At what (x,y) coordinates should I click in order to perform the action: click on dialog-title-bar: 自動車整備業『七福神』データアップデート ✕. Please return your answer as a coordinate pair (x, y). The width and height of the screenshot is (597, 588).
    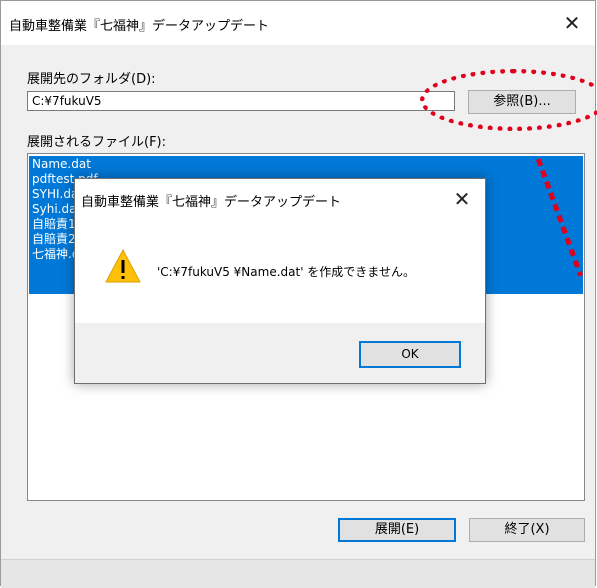
    Looking at the image, I should click on (280, 199).